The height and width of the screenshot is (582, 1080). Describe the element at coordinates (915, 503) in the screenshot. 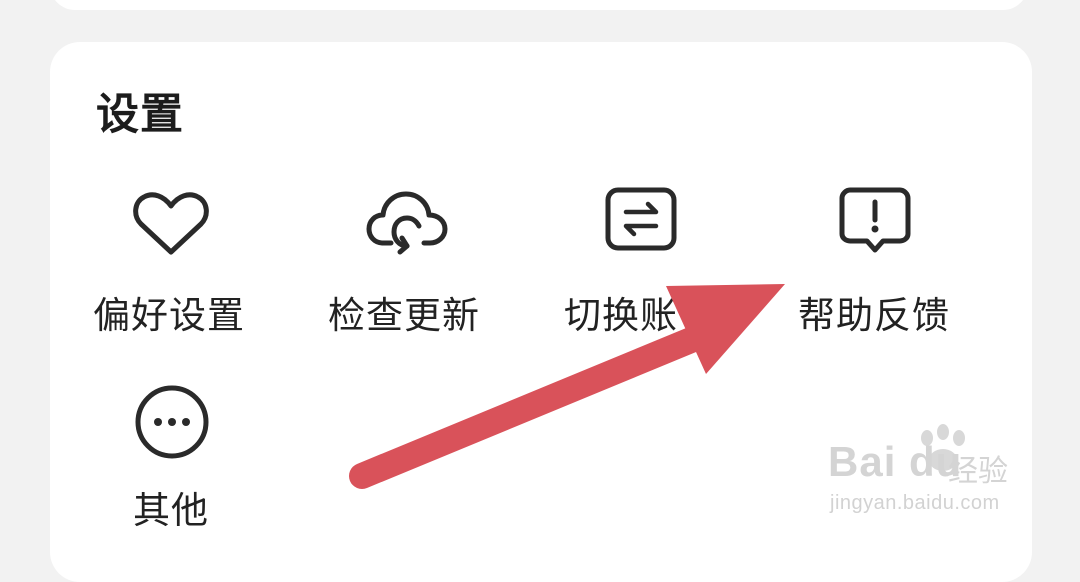

I see `watermark-url: jingyan.baidu.com` at that location.